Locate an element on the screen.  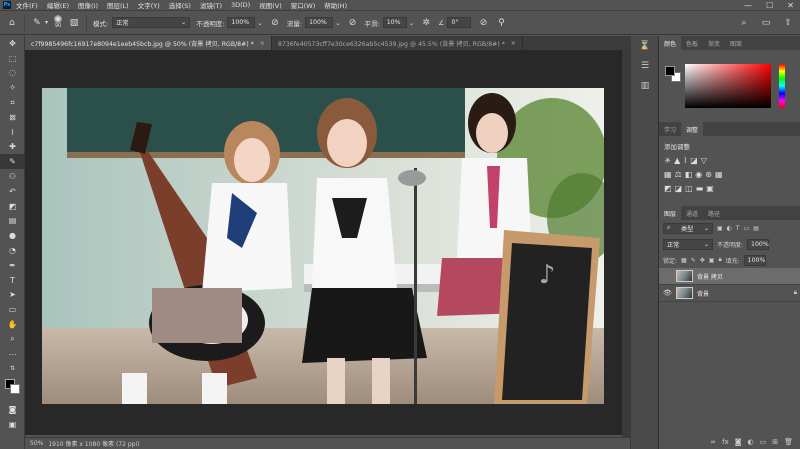
lock-artboard-icon: ▣ is located at coordinates (712, 260).